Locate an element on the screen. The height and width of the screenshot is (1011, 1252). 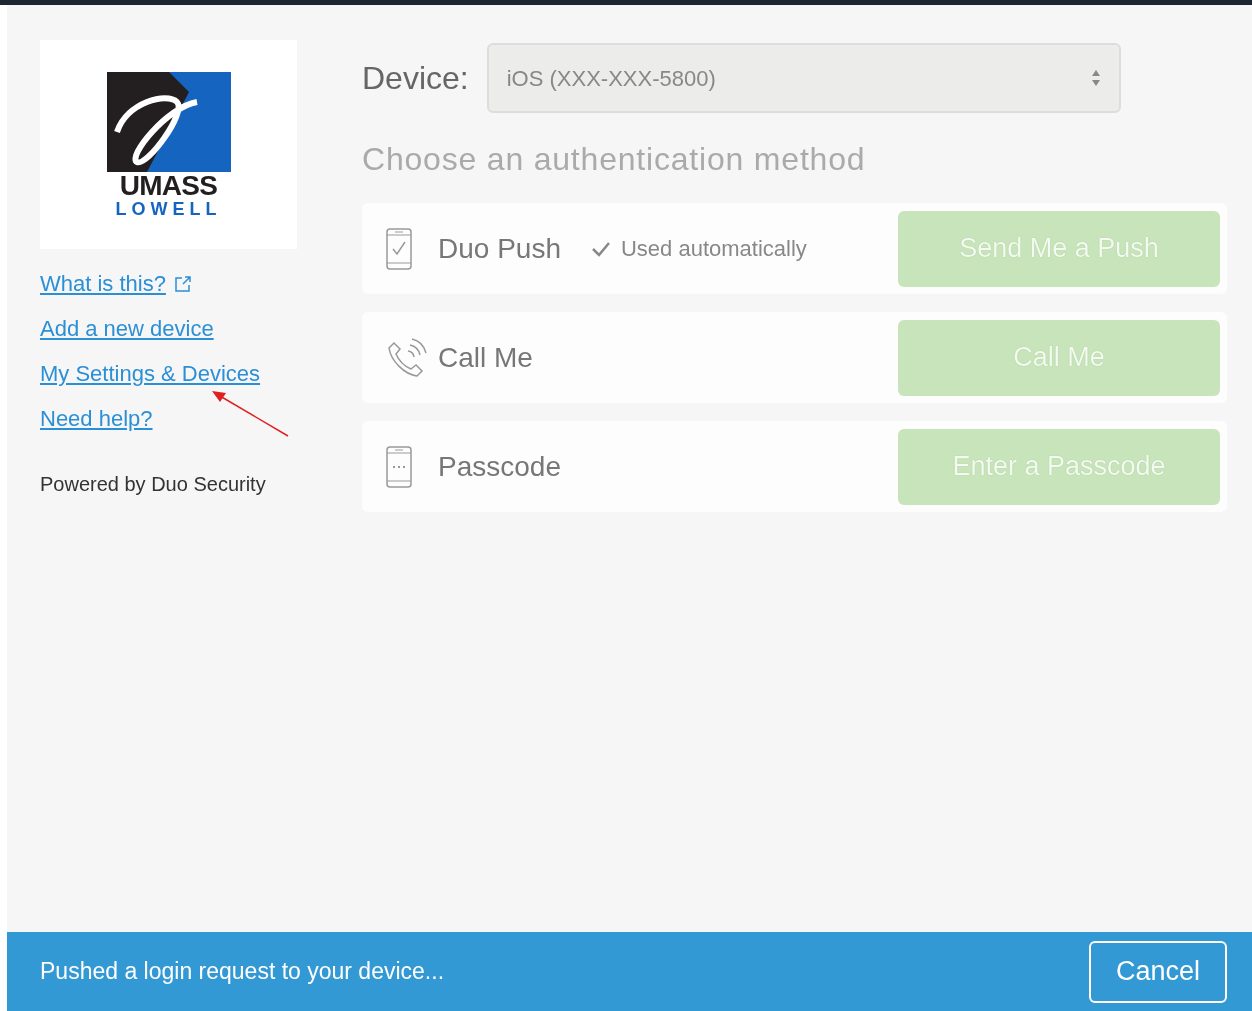
cancel-button: Cancel is located at coordinates (1158, 971).